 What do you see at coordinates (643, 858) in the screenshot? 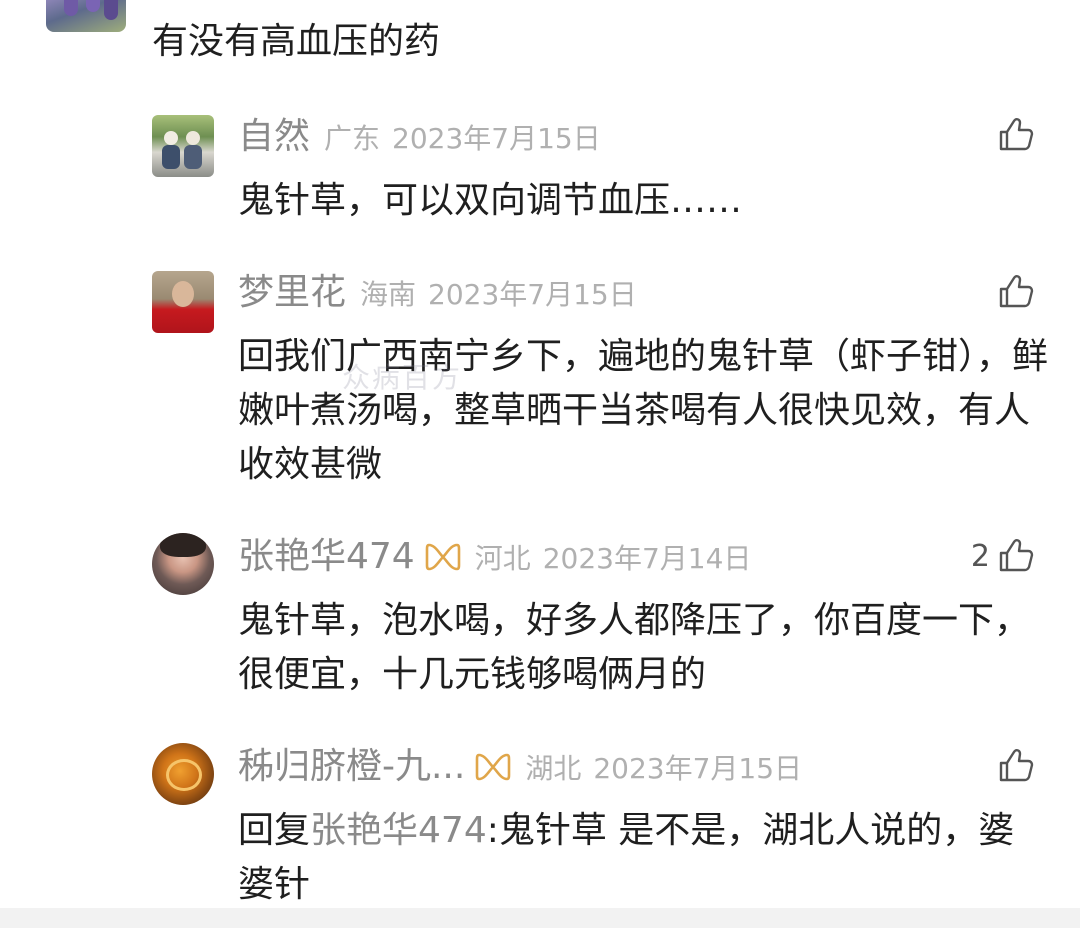
I see `reply-text: 回复张艳华474:鬼针草 是不是，湖北人说的，婆婆针` at bounding box center [643, 858].